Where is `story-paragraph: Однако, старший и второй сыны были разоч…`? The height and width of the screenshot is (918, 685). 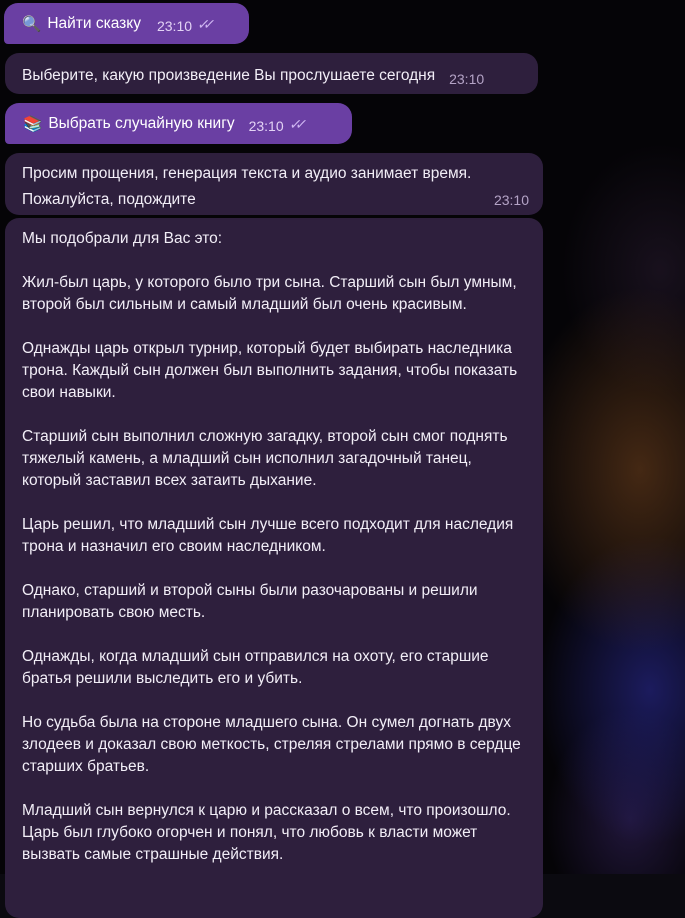
story-paragraph: Однако, старший и второй сыны были разоч… is located at coordinates (250, 601).